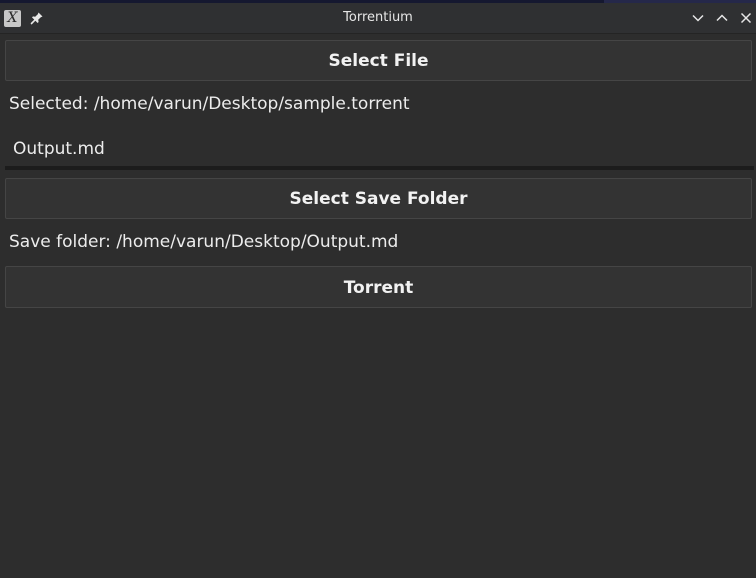 This screenshot has width=756, height=578. What do you see at coordinates (37, 18) in the screenshot?
I see `pin-icon` at bounding box center [37, 18].